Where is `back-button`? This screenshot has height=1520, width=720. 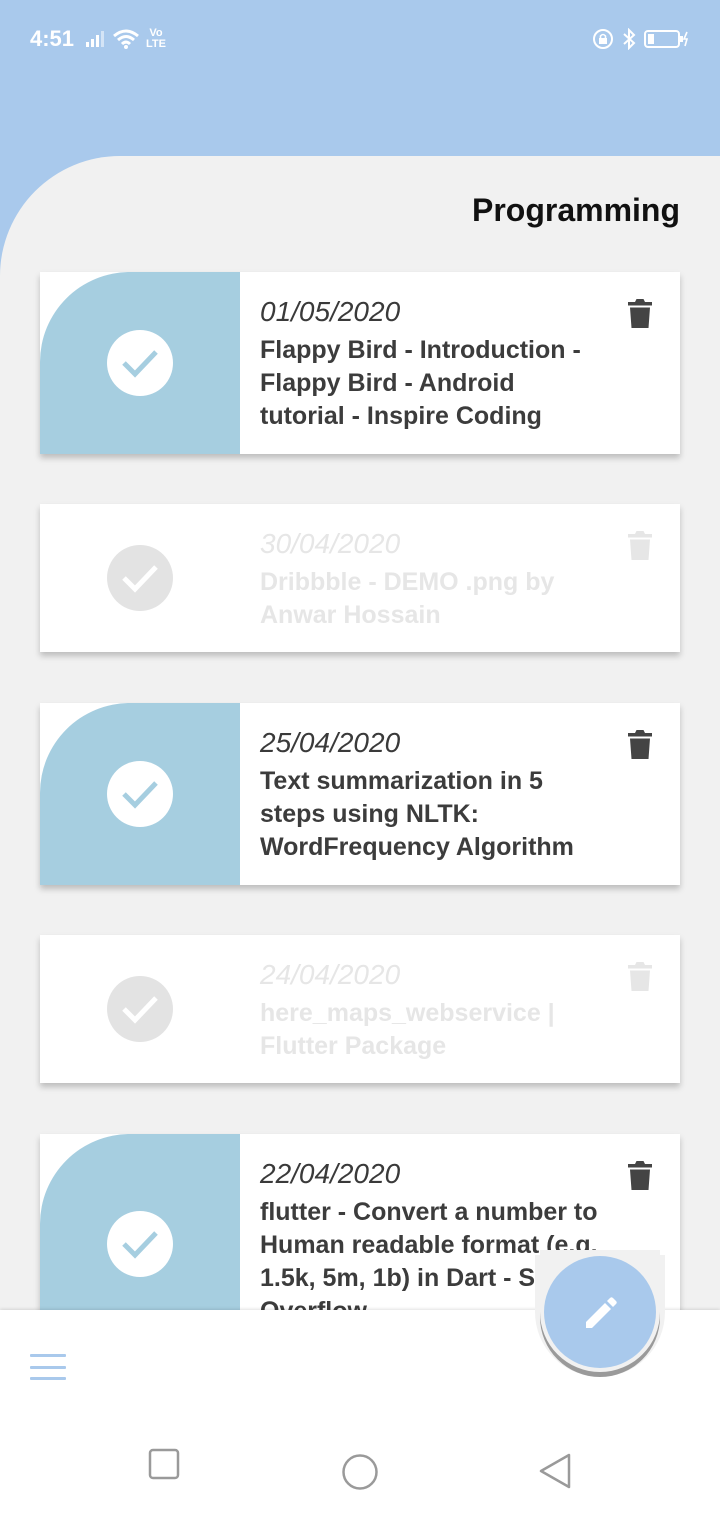 back-button is located at coordinates (555, 1471).